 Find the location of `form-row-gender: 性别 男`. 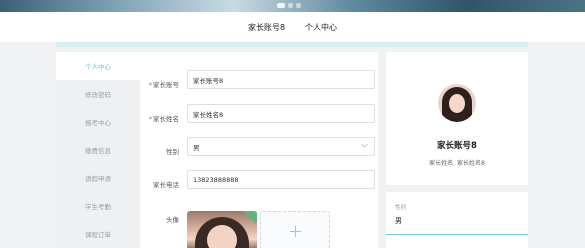

form-row-gender: 性别 男 is located at coordinates (259, 146).